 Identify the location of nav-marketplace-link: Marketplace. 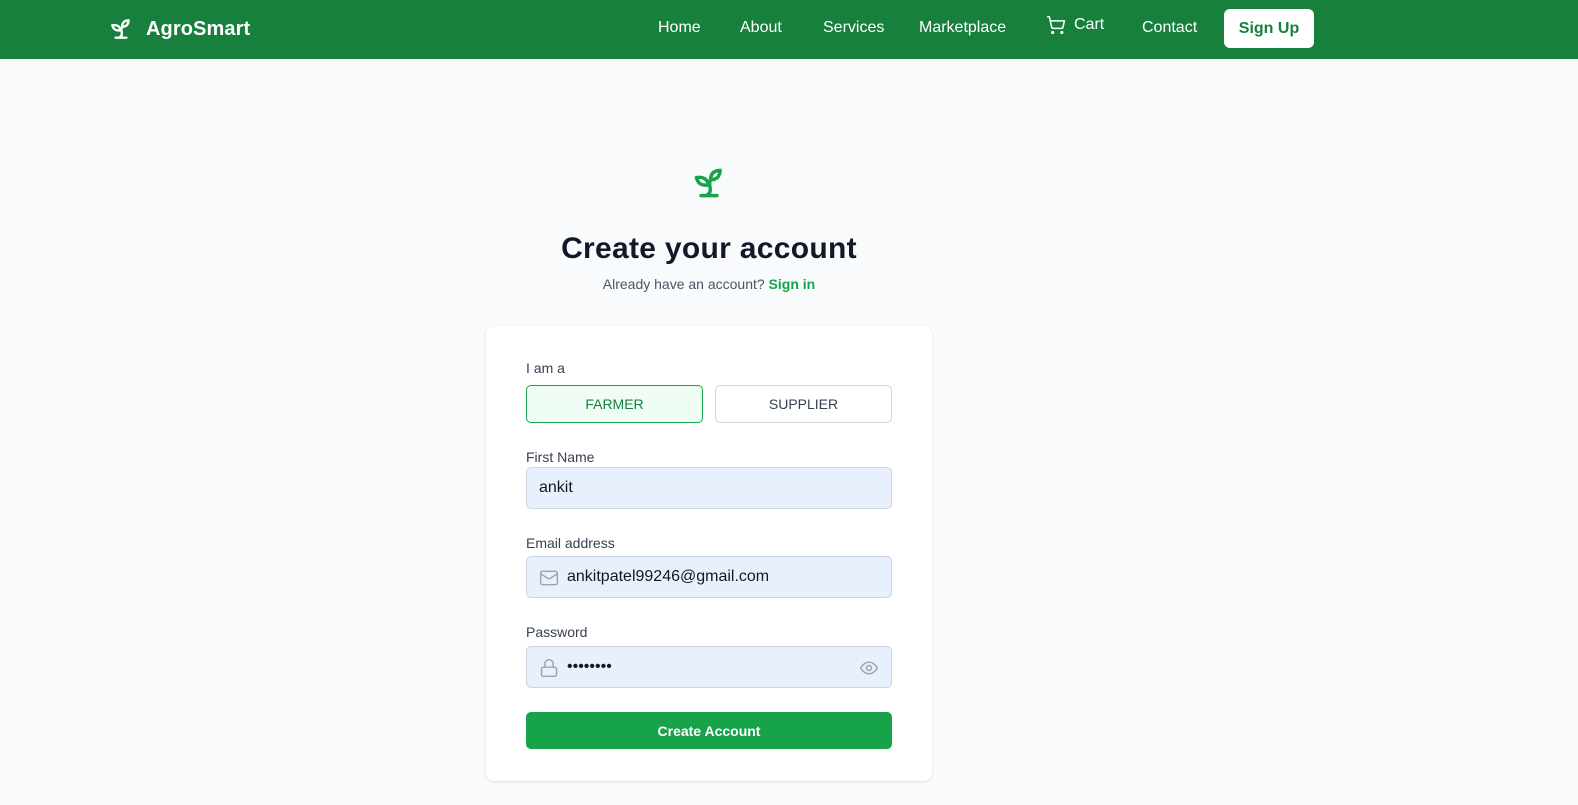
(962, 28).